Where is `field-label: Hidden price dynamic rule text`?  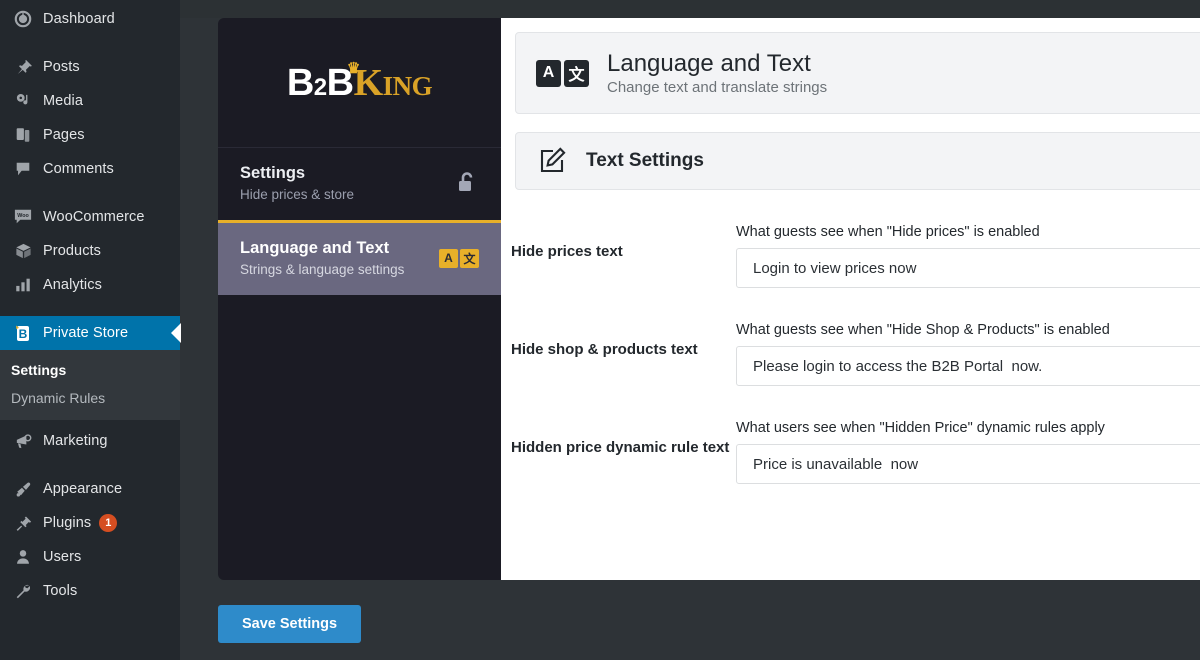 field-label: Hidden price dynamic rule text is located at coordinates (620, 447).